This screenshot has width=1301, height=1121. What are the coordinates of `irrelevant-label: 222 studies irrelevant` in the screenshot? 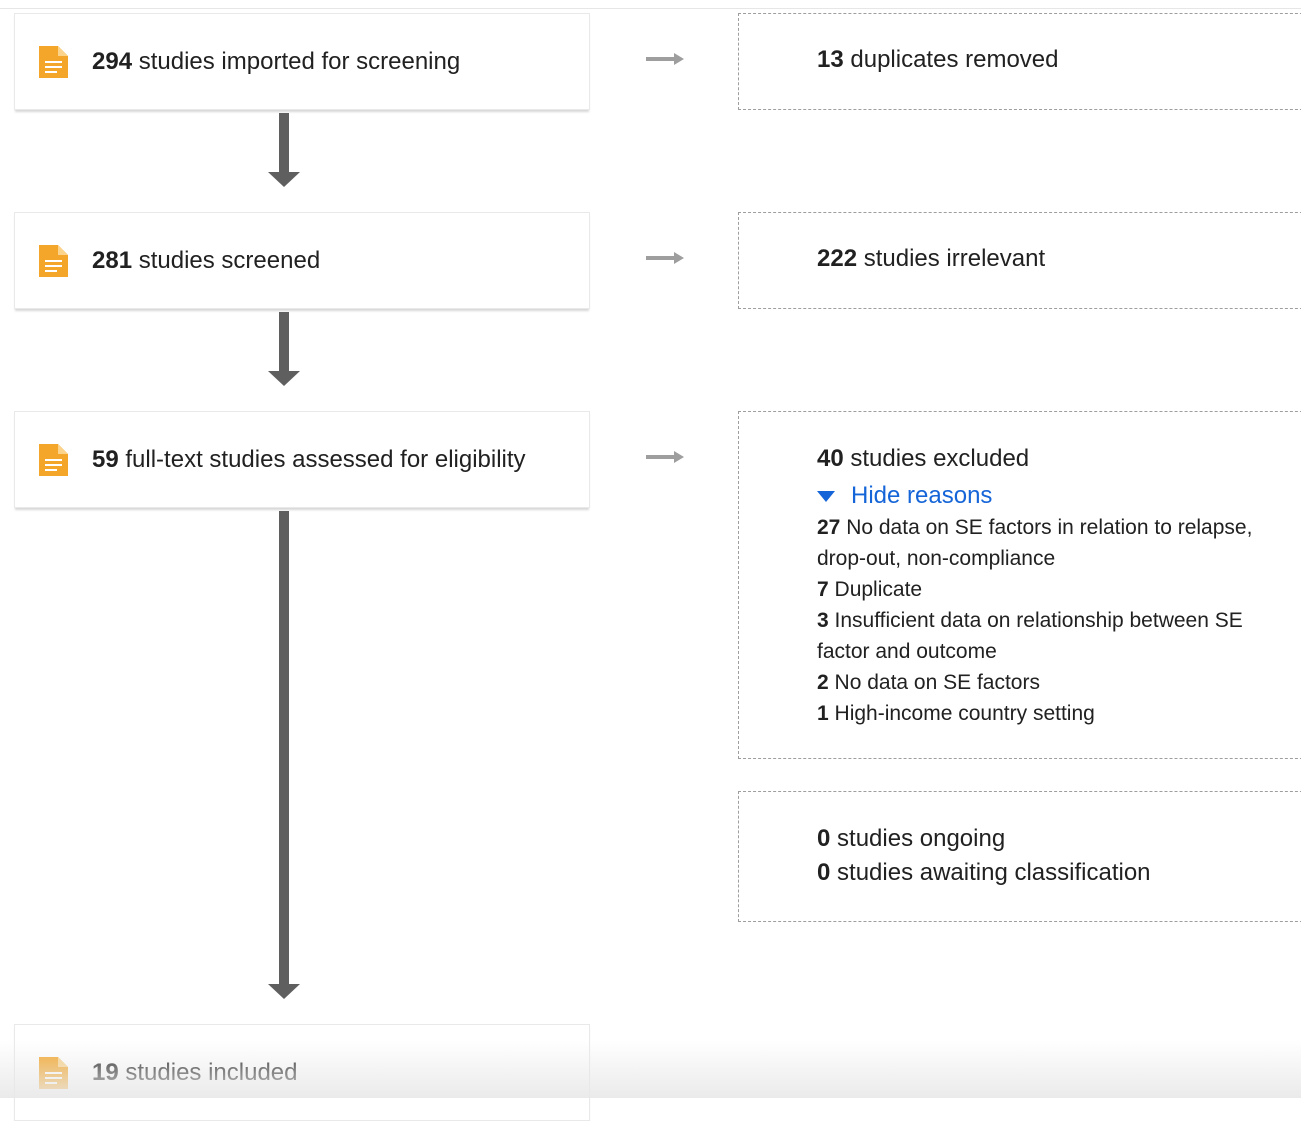 It's located at (931, 259).